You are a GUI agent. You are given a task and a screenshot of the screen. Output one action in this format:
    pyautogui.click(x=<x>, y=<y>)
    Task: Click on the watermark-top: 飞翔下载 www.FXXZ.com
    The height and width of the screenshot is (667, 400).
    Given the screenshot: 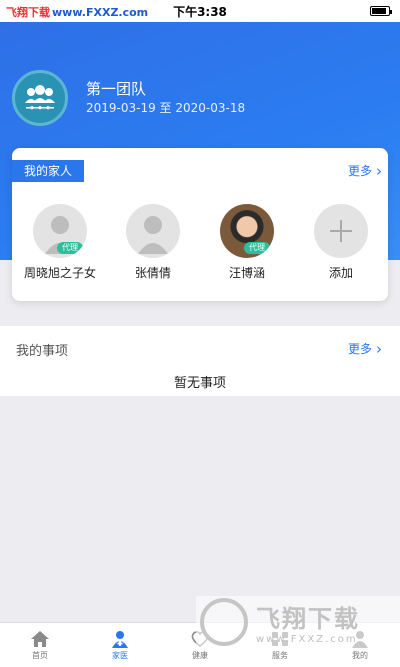 What is the action you would take?
    pyautogui.click(x=77, y=12)
    